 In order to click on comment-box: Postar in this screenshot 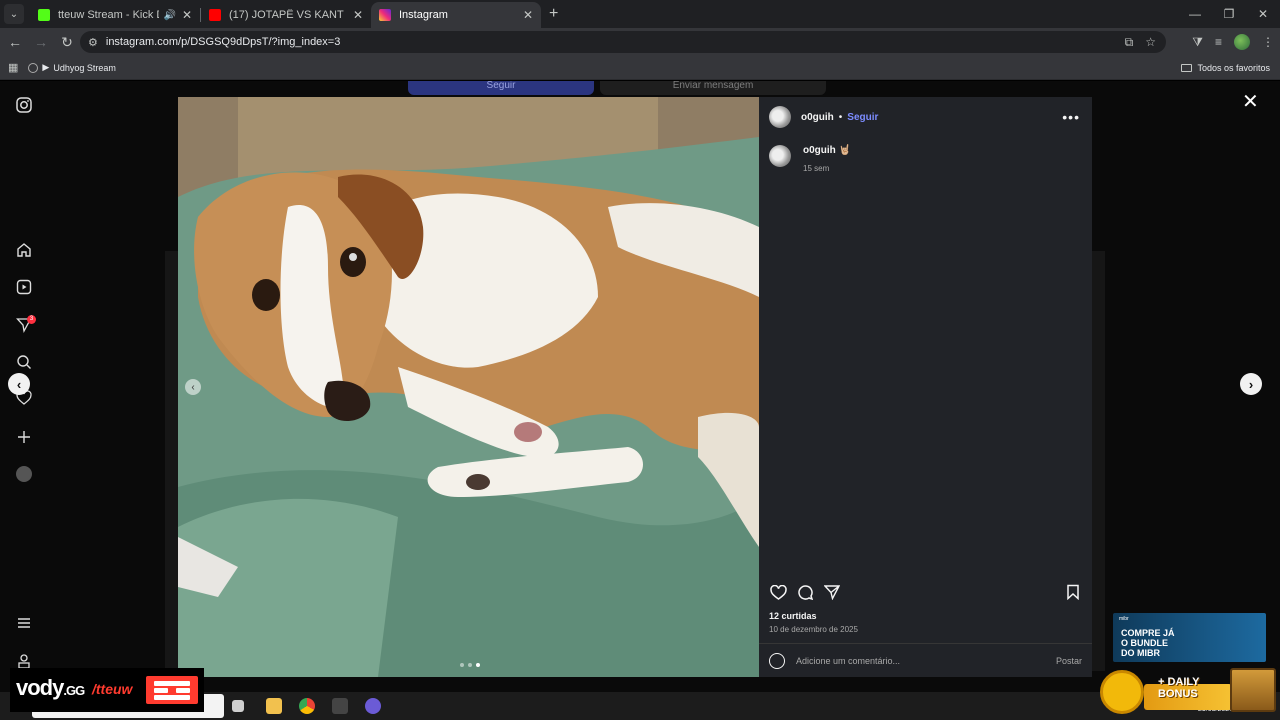, I will do `click(925, 660)`.